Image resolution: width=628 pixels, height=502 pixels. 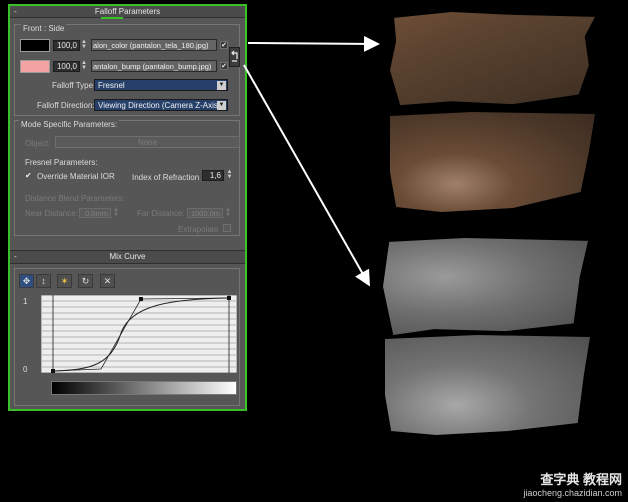 What do you see at coordinates (572, 493) in the screenshot?
I see `watermark-url: jiaocheng.chazidian.com` at bounding box center [572, 493].